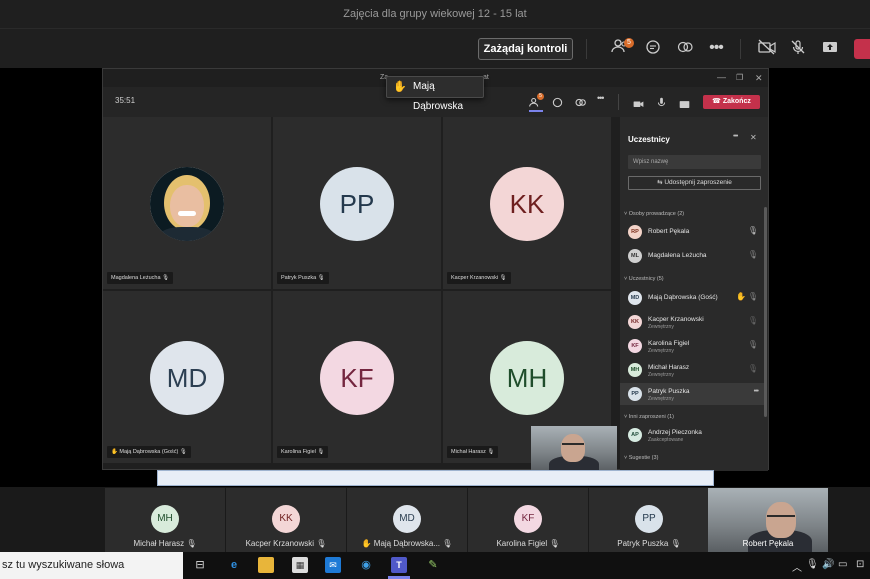 Image resolution: width=870 pixels, height=579 pixels. I want to click on camera-icon, so click(638, 105).